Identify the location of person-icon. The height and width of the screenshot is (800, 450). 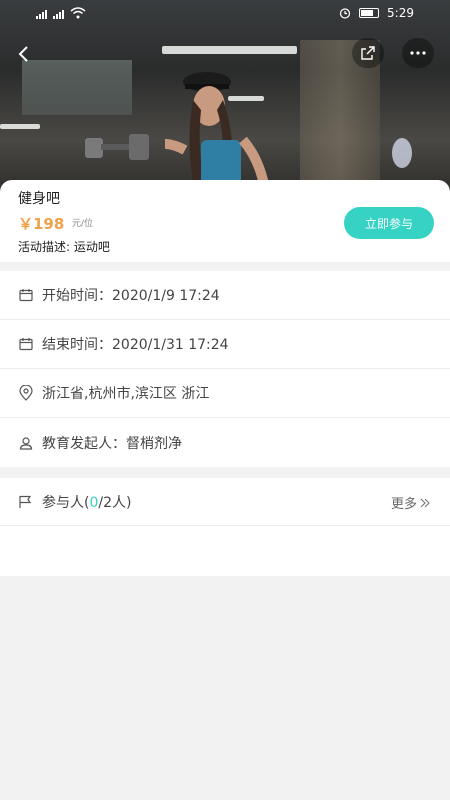
(26, 443).